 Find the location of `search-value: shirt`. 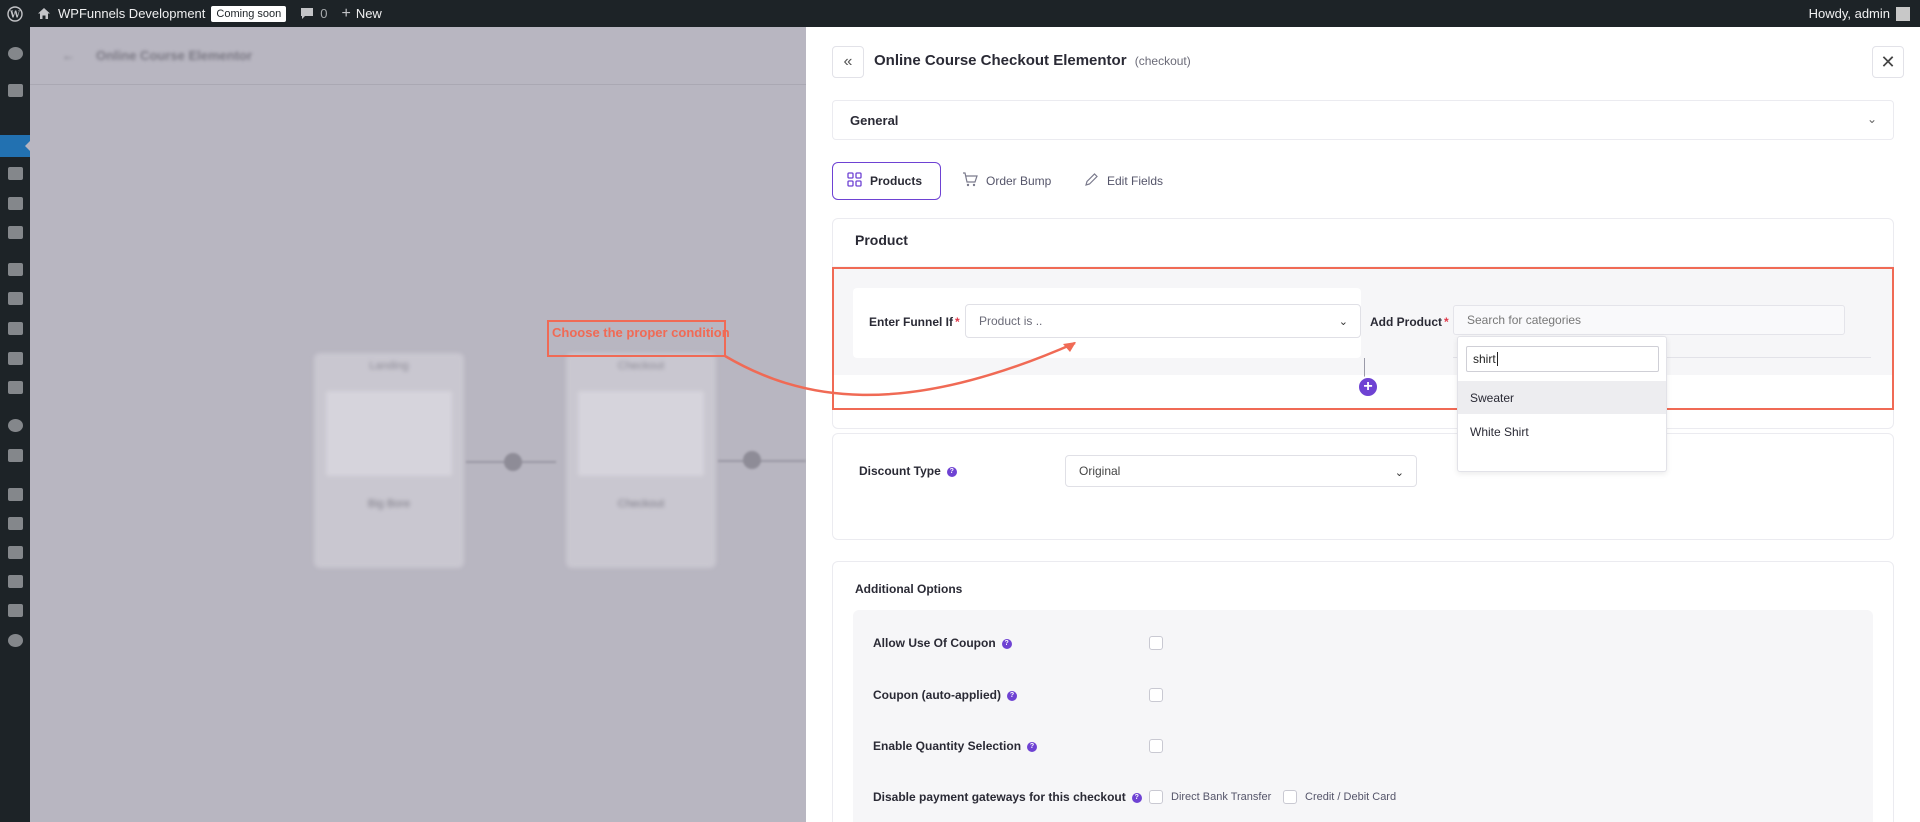

search-value: shirt is located at coordinates (1484, 359).